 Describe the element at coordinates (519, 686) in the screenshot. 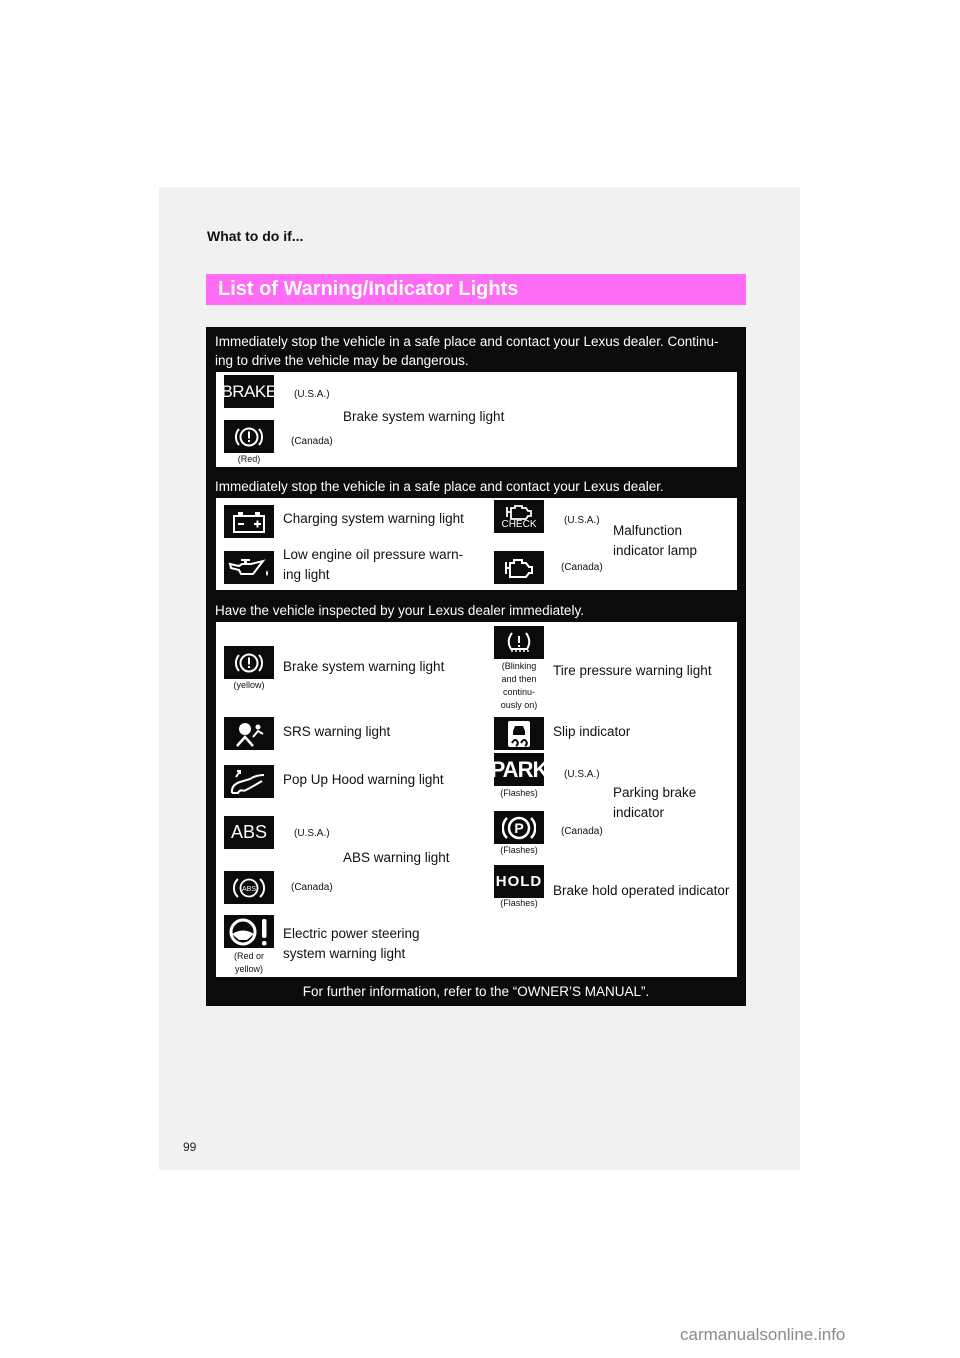

I see `tire-pressure-note: (Blinking and then continu- ously on)` at that location.